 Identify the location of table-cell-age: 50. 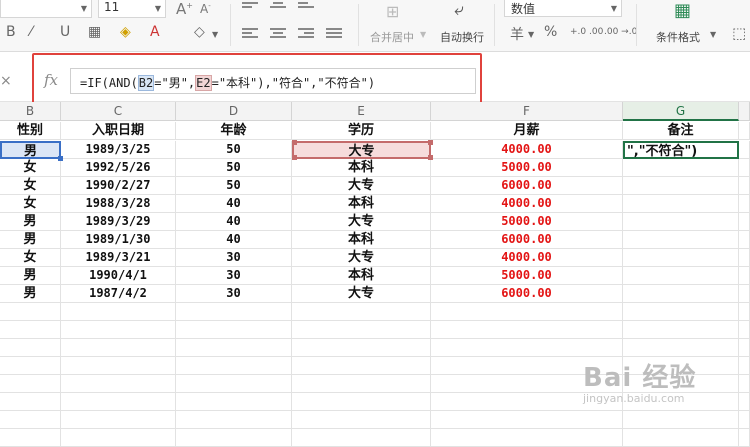
(234, 168).